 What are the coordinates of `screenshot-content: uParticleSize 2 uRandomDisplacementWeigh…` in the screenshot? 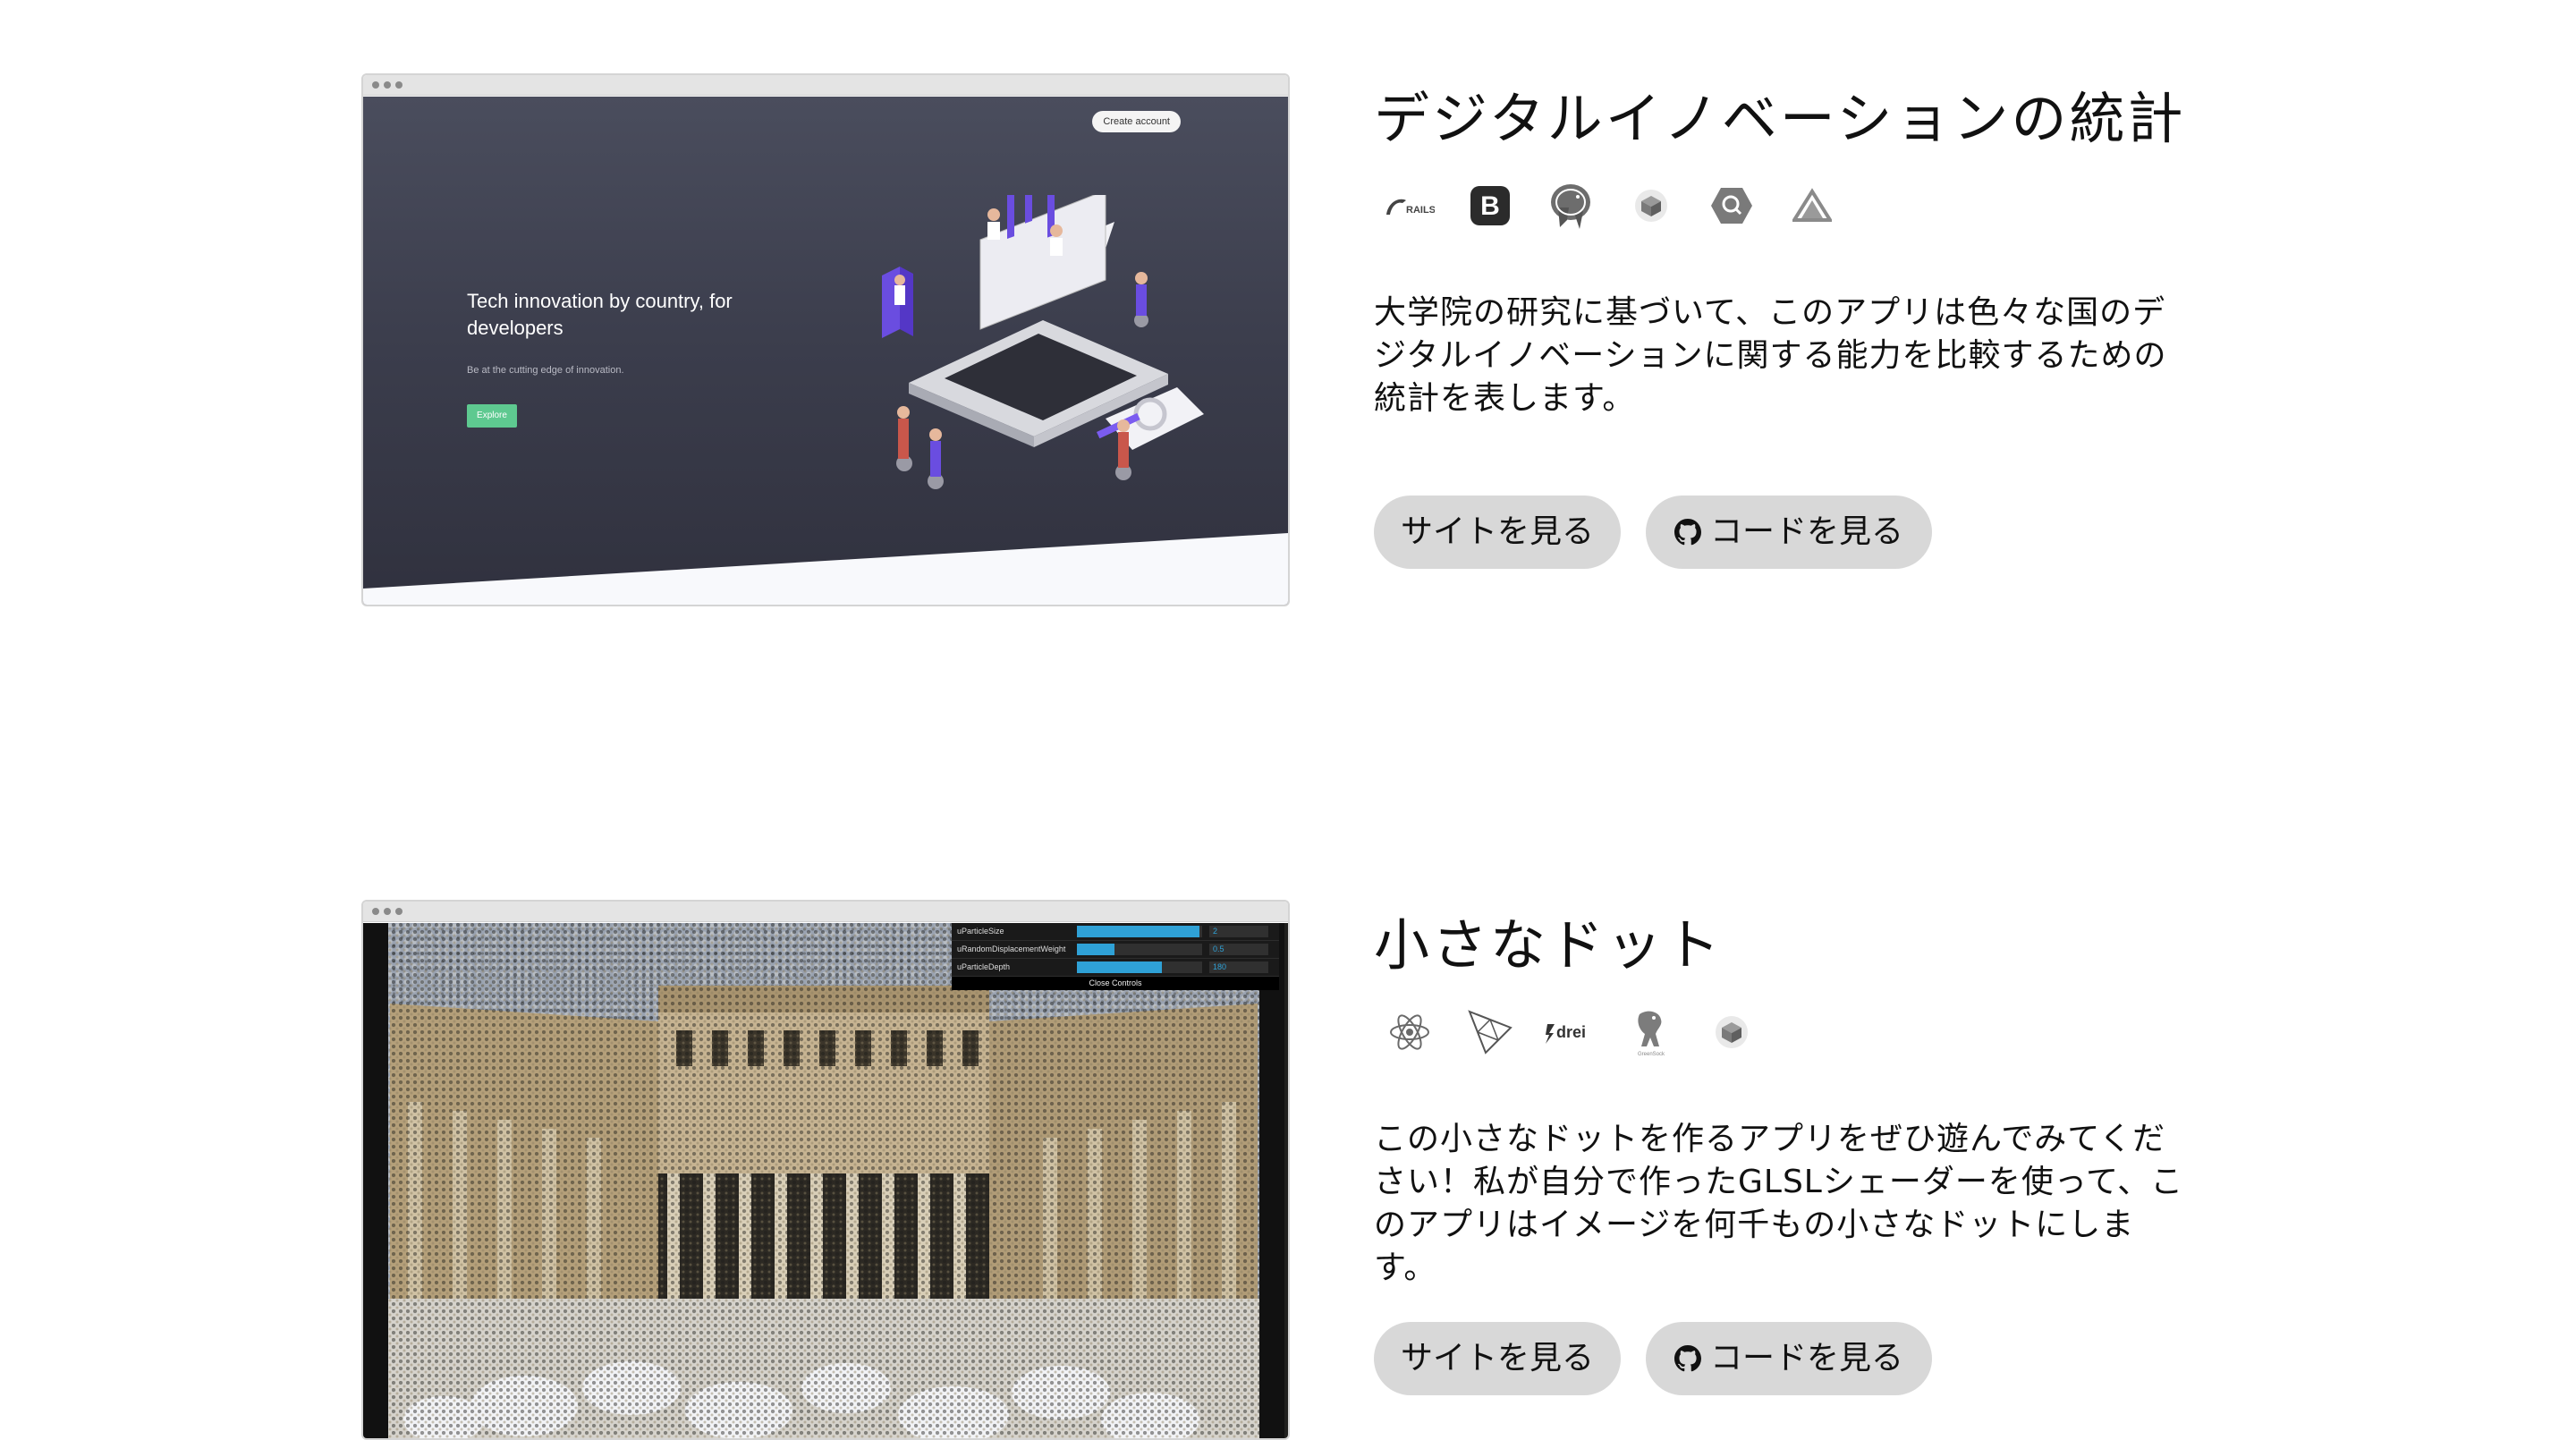 It's located at (825, 1180).